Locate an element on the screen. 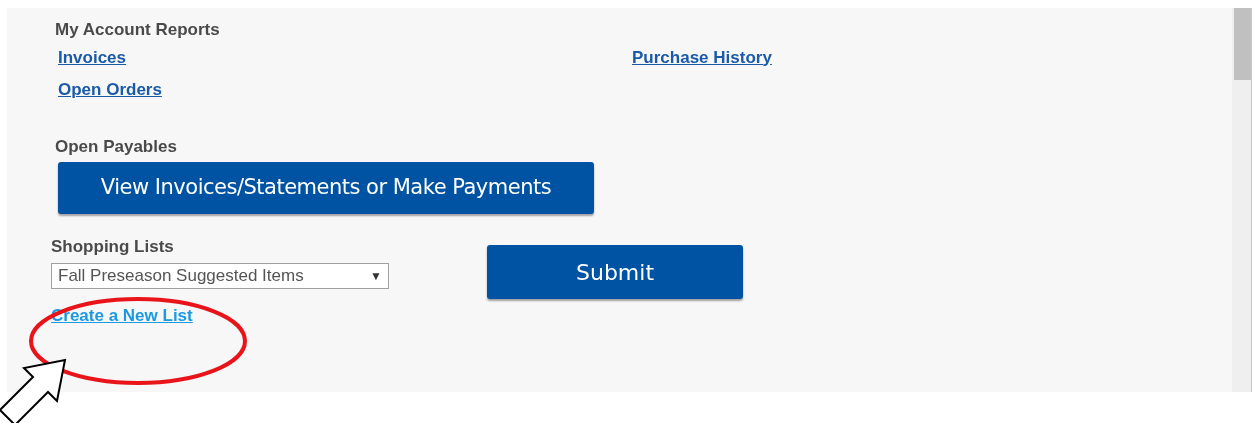 This screenshot has width=1255, height=423. section-heading: Open Payables is located at coordinates (116, 146).